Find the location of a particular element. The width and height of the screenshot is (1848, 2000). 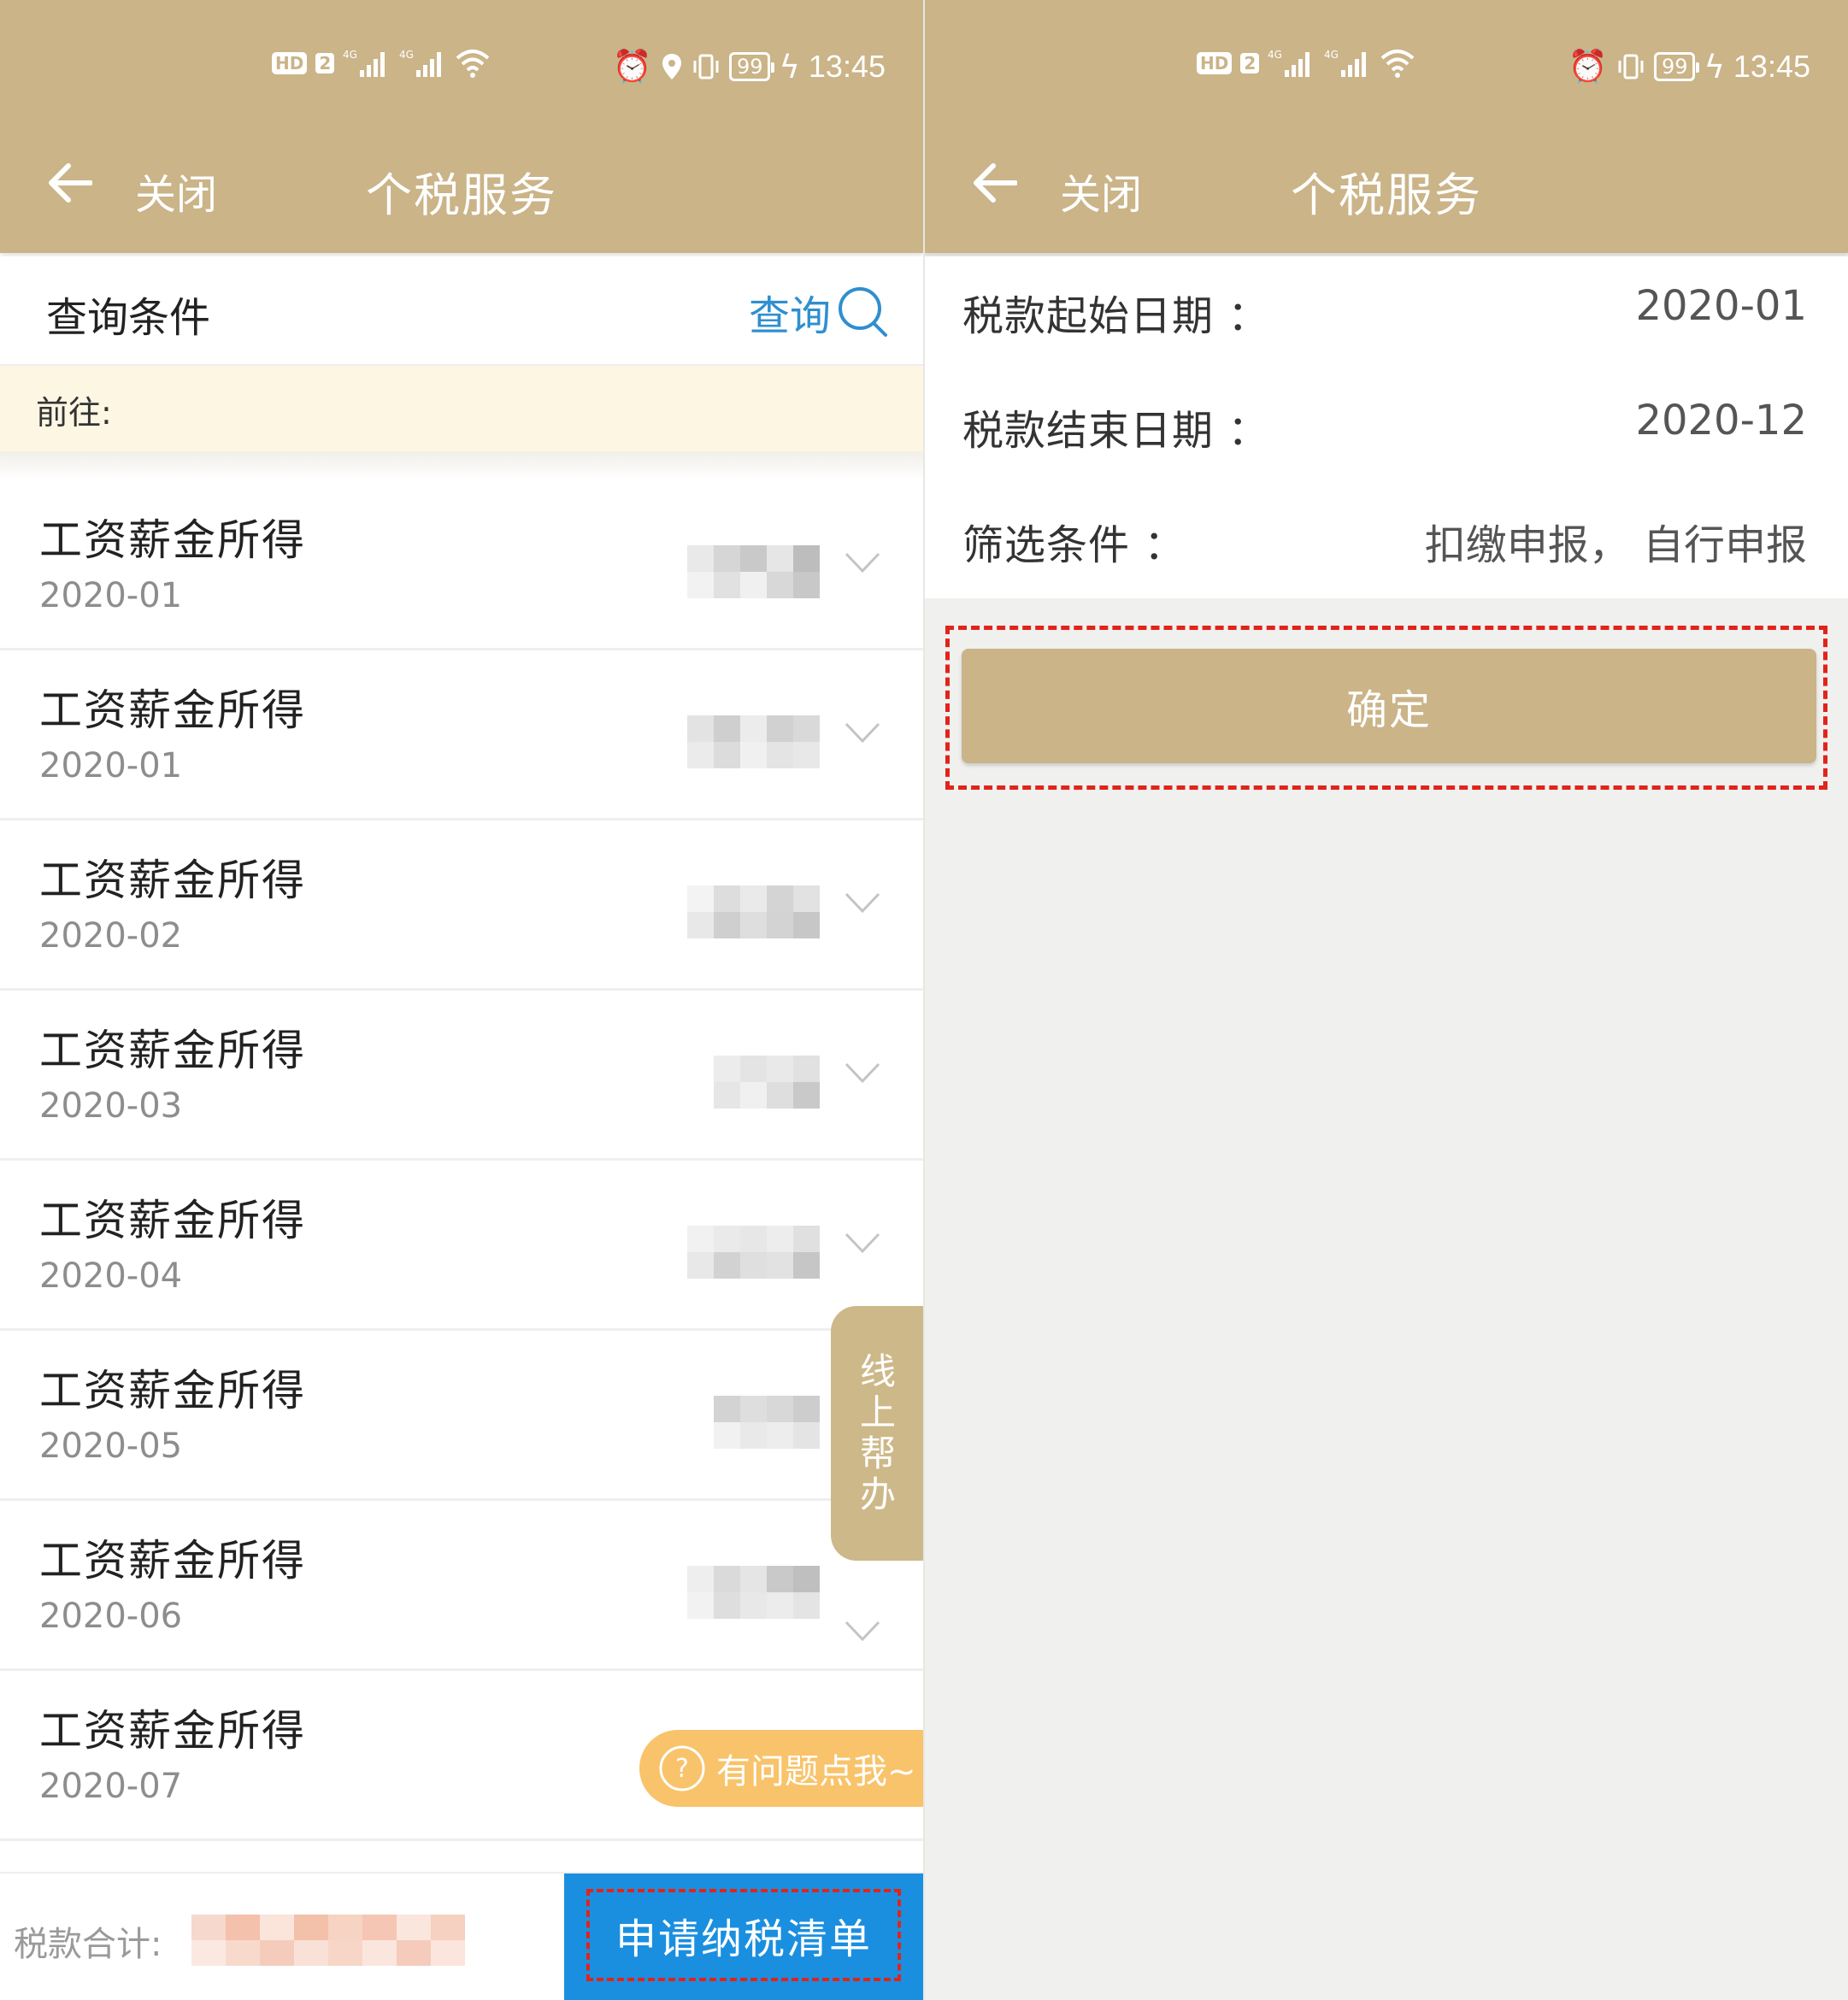

list-item: 工资薪金所得 2020-03 is located at coordinates (461, 1076).